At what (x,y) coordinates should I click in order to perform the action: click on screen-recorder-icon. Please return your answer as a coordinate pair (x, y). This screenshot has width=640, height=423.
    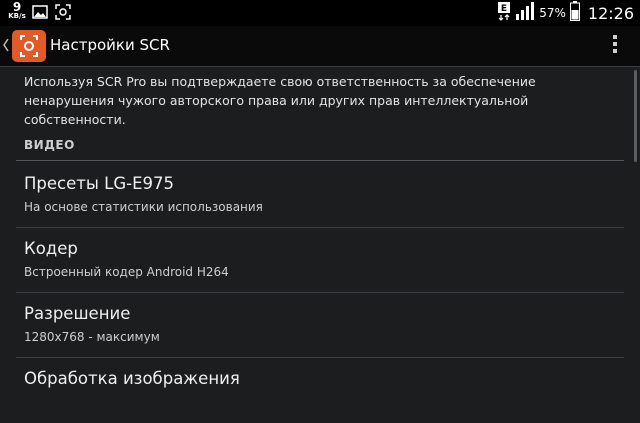
    Looking at the image, I should click on (63, 14).